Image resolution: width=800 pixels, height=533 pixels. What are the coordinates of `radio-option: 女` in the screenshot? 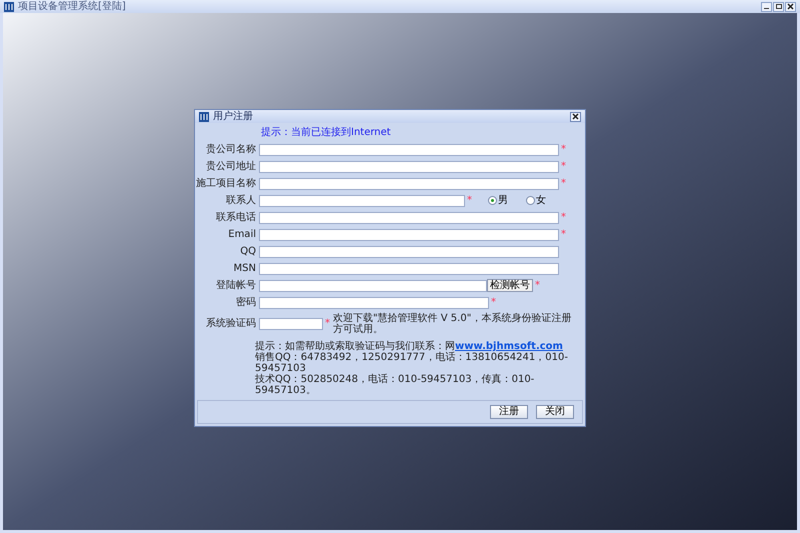 It's located at (536, 201).